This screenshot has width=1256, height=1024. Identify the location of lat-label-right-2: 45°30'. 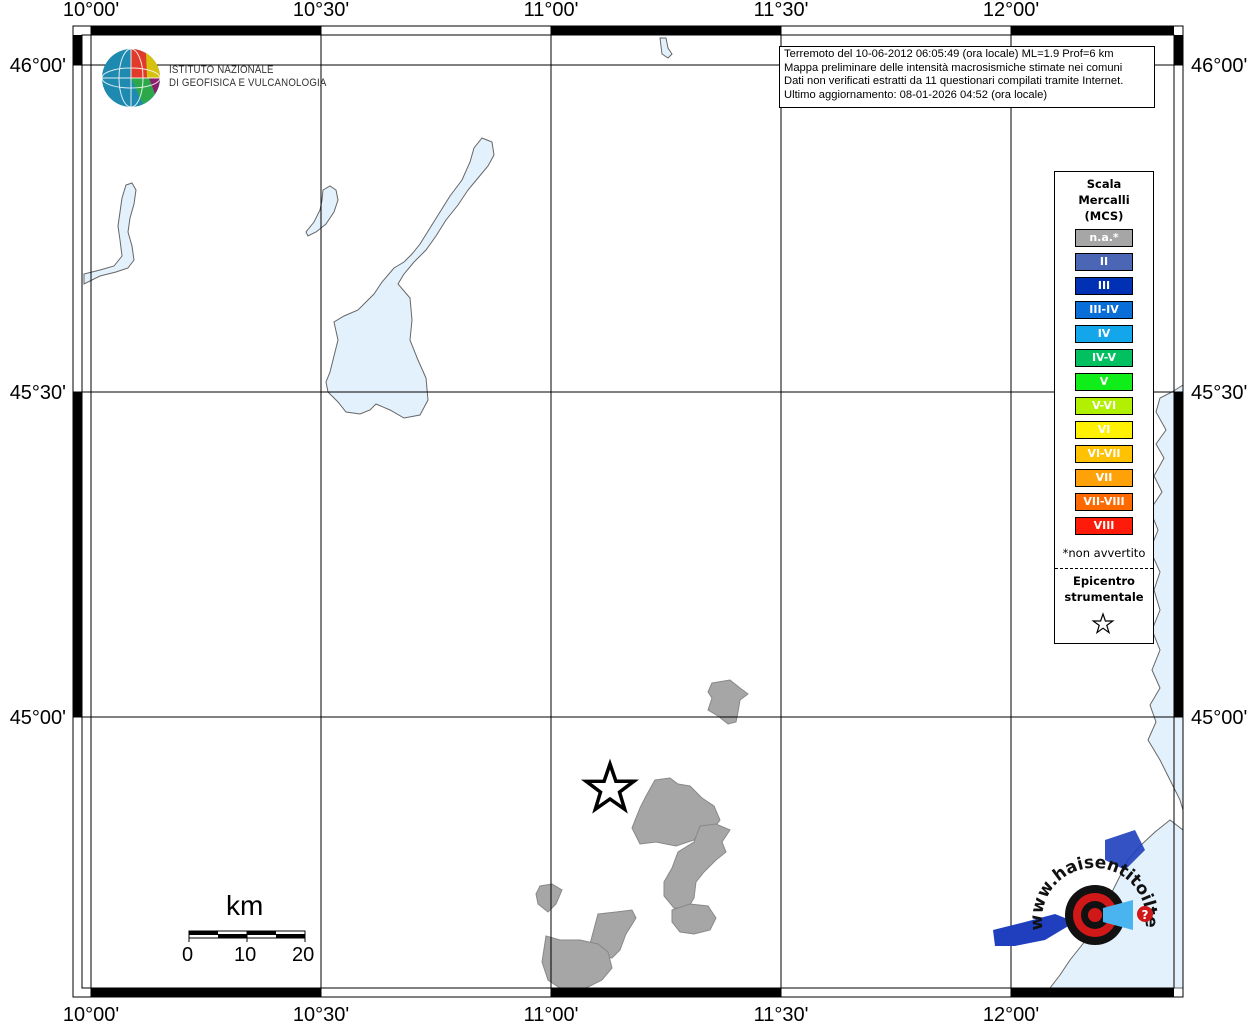
(1219, 393).